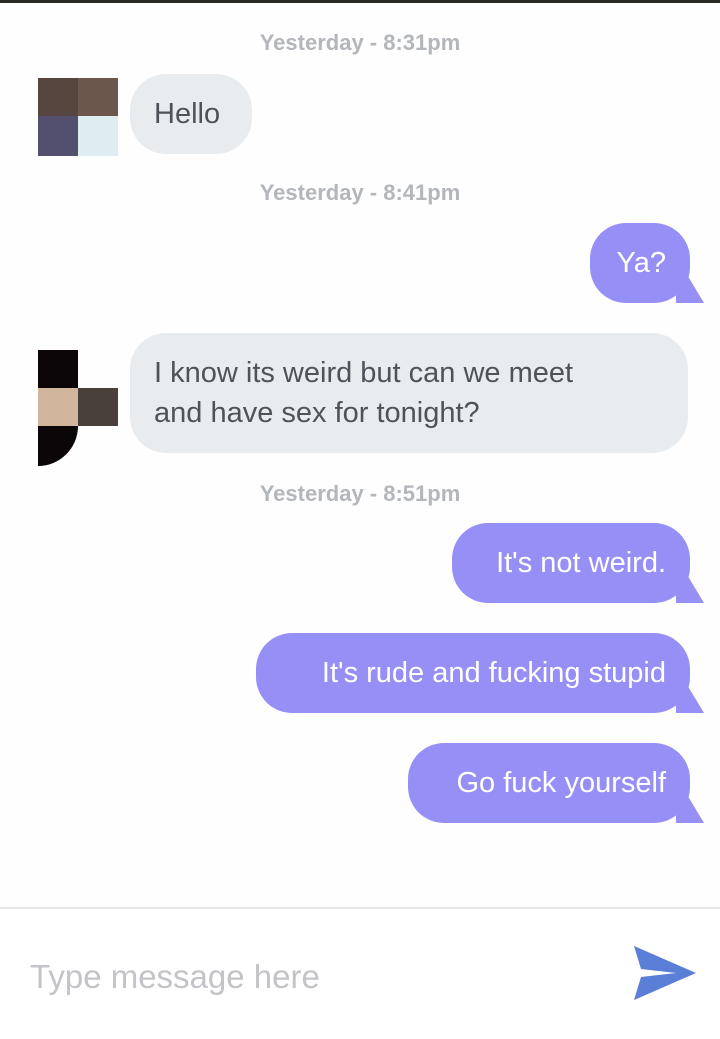 The width and height of the screenshot is (720, 1039). What do you see at coordinates (561, 783) in the screenshot?
I see `message-text: Go fuck yourself` at bounding box center [561, 783].